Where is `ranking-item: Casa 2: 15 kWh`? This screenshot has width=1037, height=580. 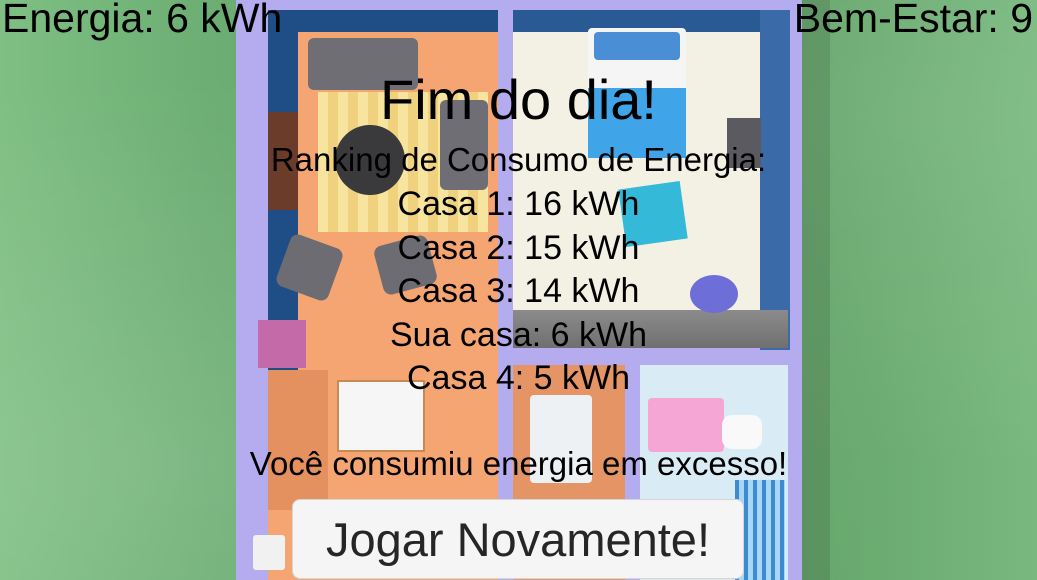 ranking-item: Casa 2: 15 kWh is located at coordinates (518, 247).